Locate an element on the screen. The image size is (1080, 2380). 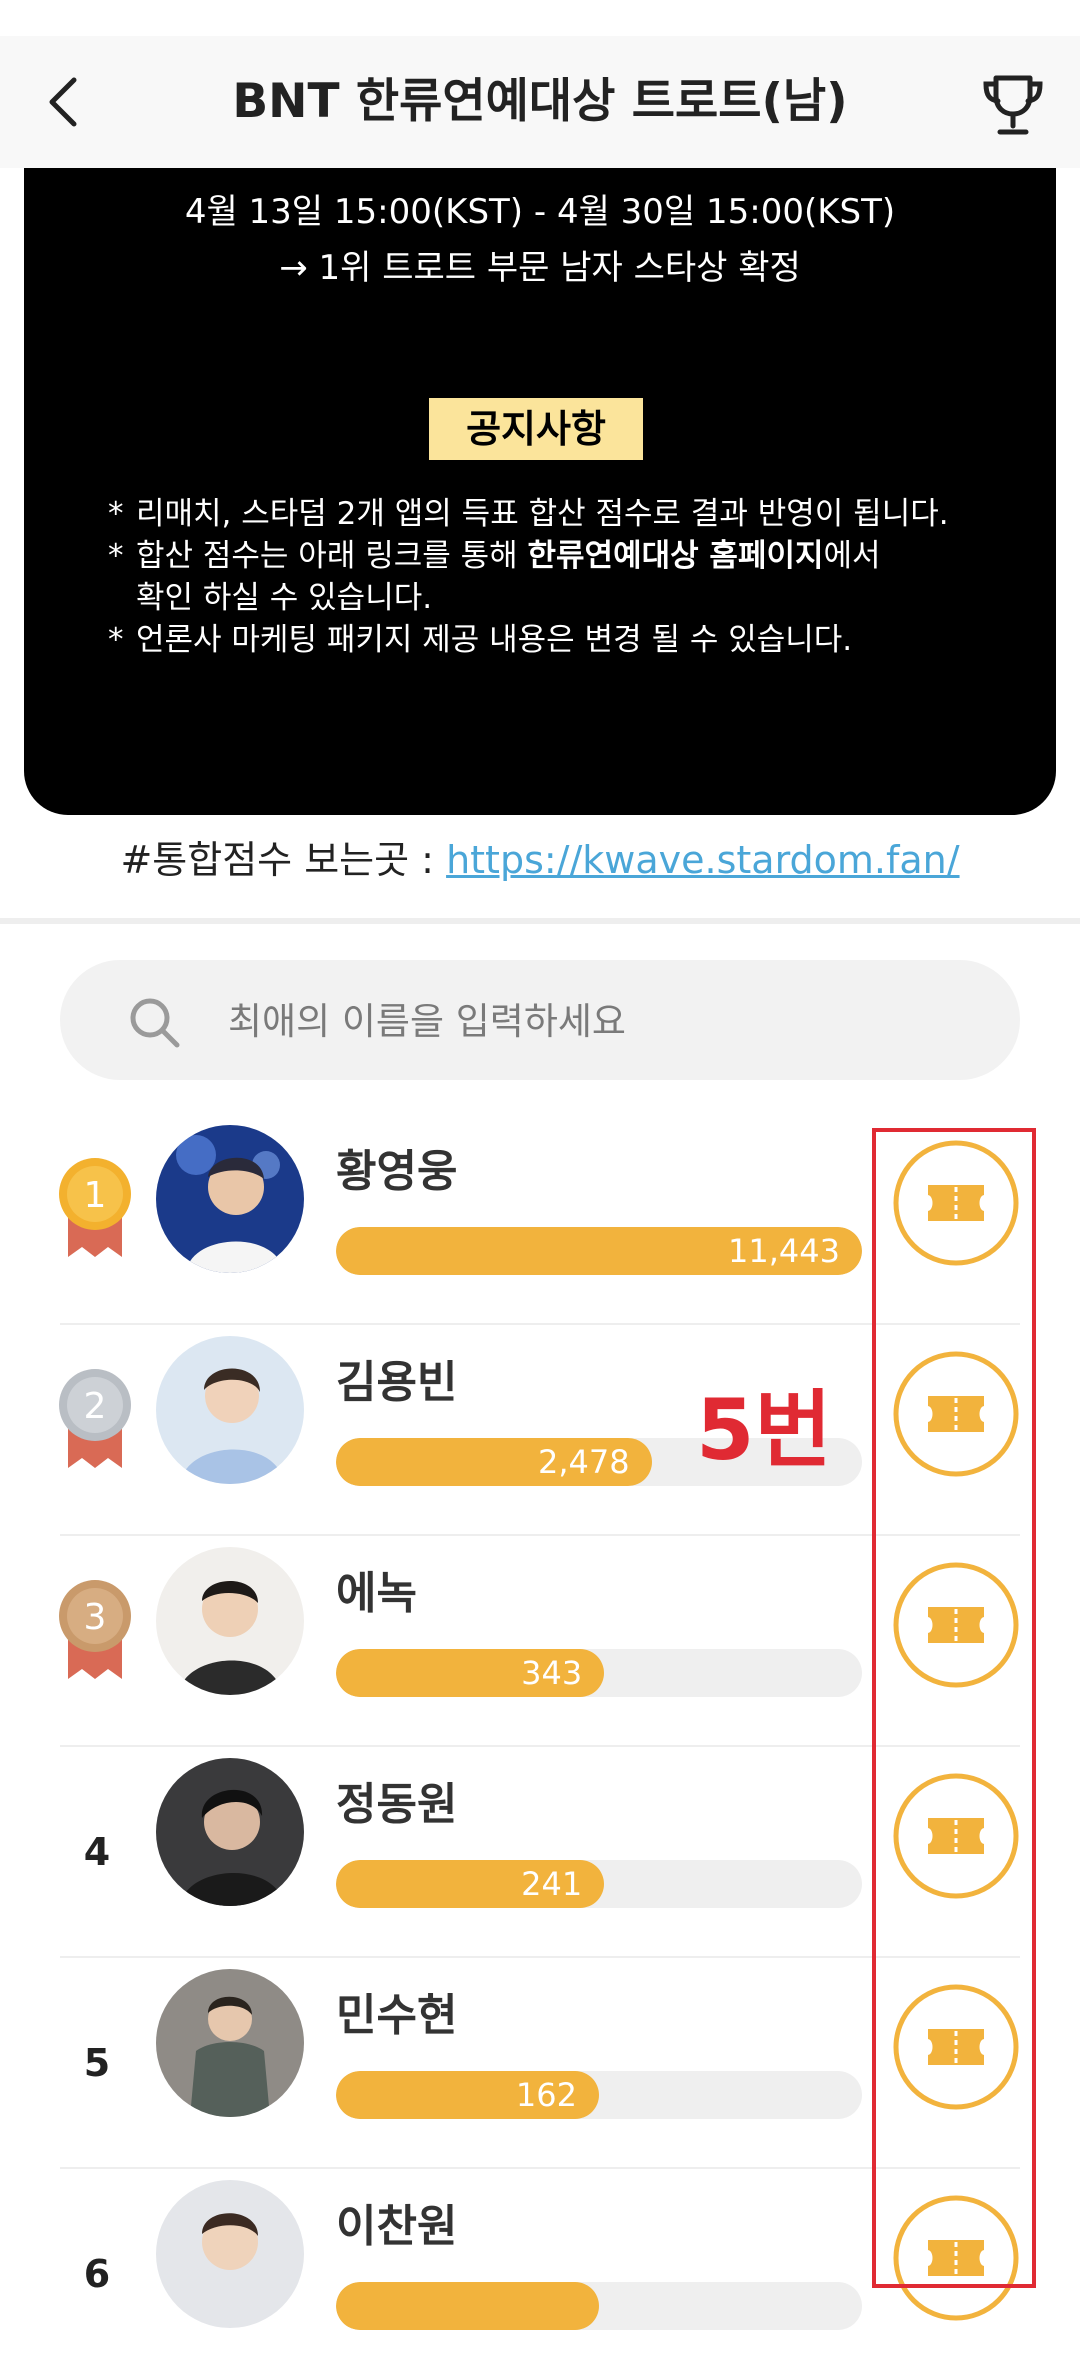
vote-bar-fill: 343 is located at coordinates (470, 1673).